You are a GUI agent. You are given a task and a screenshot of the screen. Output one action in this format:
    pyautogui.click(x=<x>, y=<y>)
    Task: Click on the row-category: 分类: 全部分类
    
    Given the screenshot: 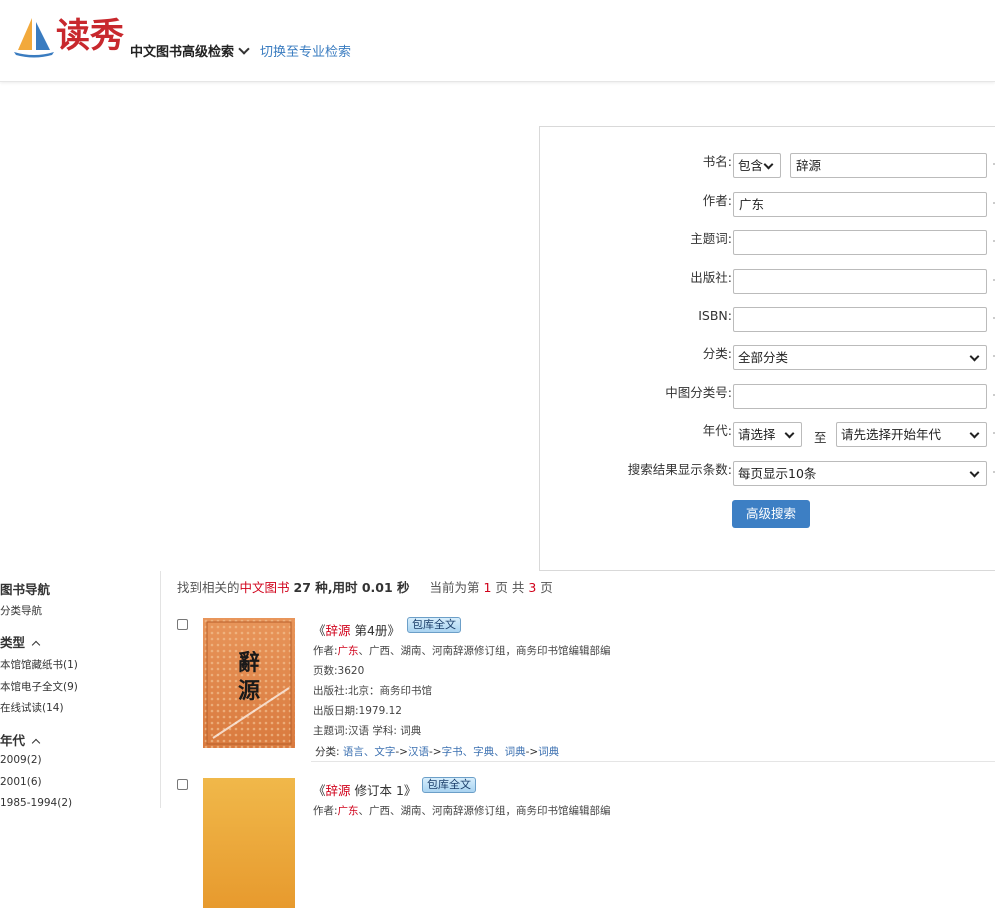 What is the action you would take?
    pyautogui.click(x=767, y=358)
    